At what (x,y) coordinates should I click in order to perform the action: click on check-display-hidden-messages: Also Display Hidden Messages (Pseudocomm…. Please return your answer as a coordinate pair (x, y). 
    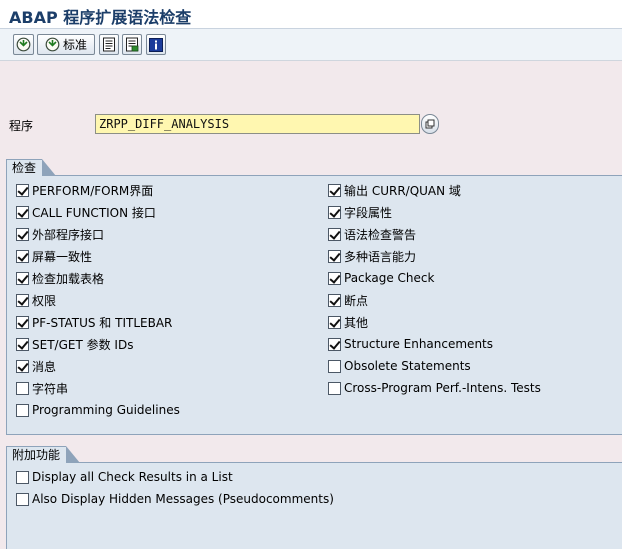
    Looking at the image, I should click on (175, 499).